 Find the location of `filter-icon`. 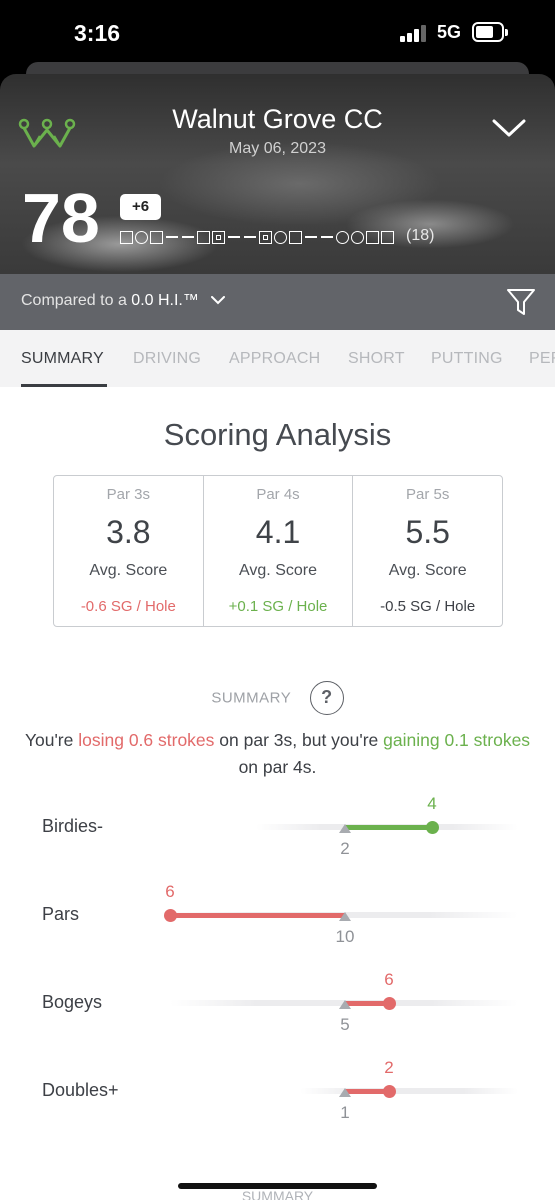

filter-icon is located at coordinates (521, 302).